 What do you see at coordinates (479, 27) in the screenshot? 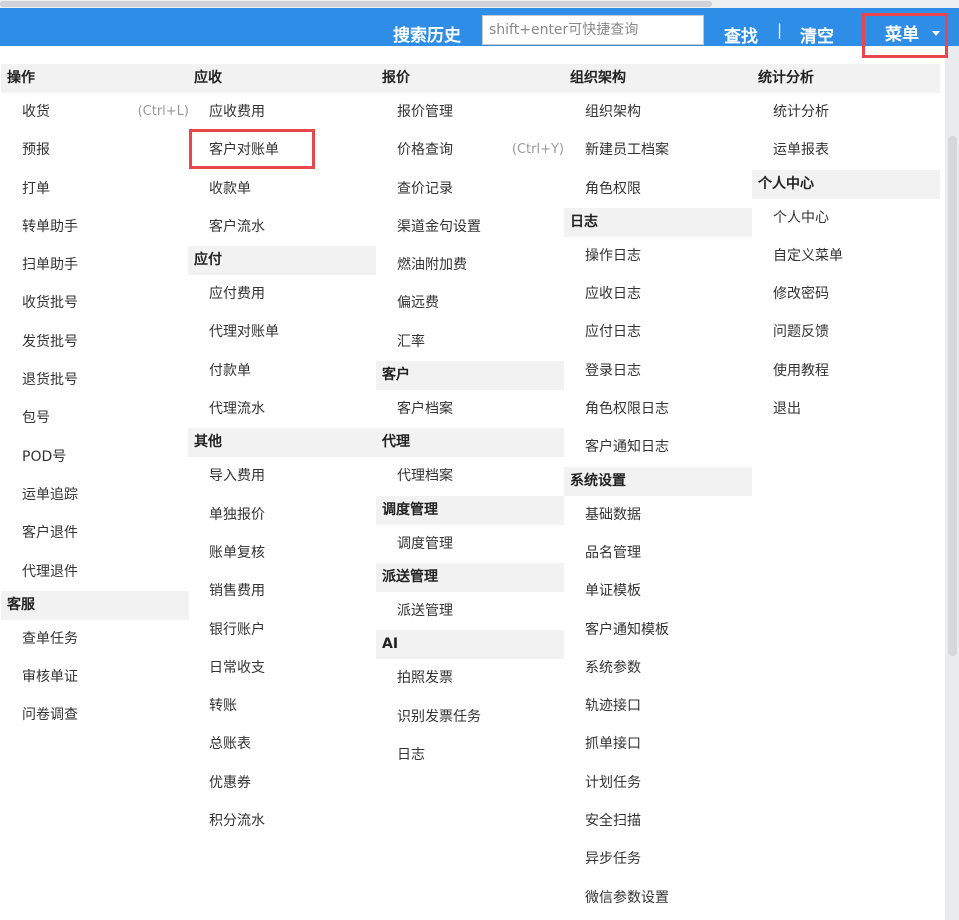
I see `top-bar: 搜索历史 查找 | 清空 菜单` at bounding box center [479, 27].